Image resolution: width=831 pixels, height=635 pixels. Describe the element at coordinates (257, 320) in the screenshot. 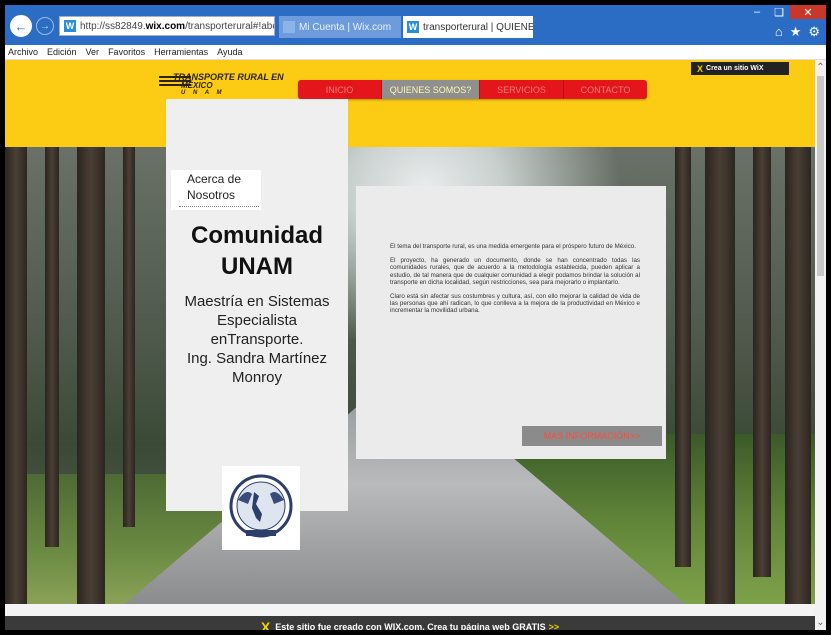

I see `subtitle-line: Especialista` at that location.